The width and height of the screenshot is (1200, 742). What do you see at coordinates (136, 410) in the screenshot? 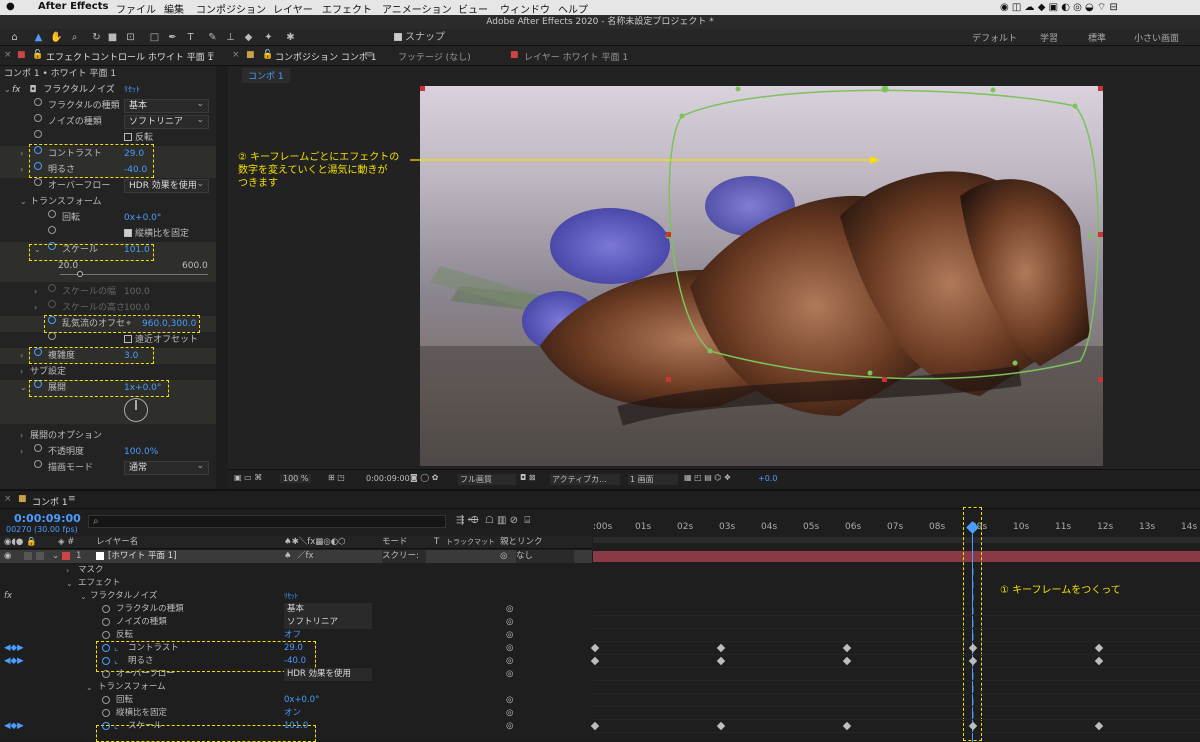
I see `evolution-dial` at bounding box center [136, 410].